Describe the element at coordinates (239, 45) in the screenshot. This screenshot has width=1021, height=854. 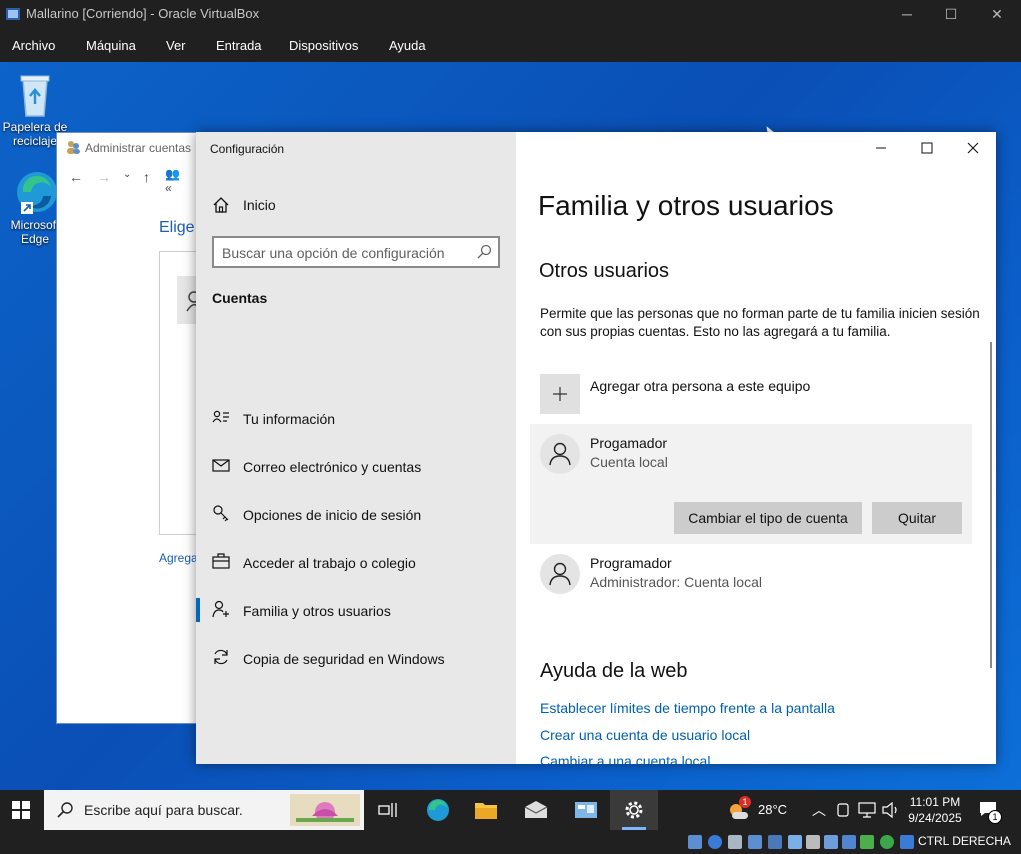
I see `menu-entrada: Entrada` at that location.